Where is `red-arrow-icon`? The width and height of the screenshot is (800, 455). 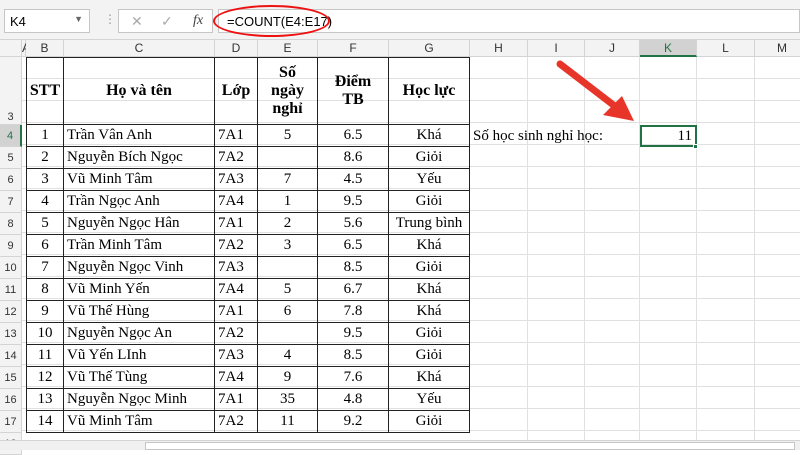 red-arrow-icon is located at coordinates (595, 90).